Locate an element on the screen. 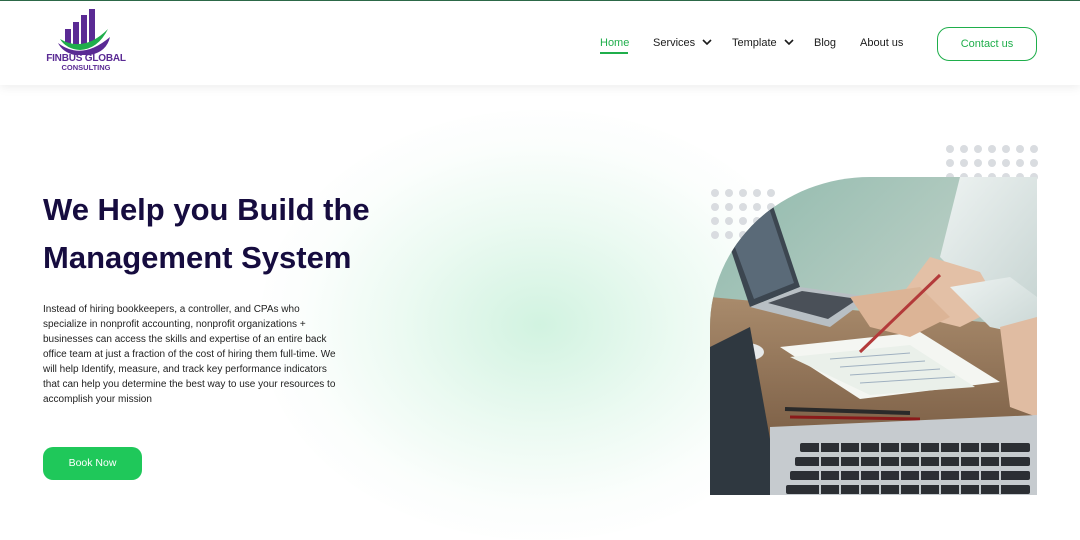  nav-home: Home is located at coordinates (614, 43).